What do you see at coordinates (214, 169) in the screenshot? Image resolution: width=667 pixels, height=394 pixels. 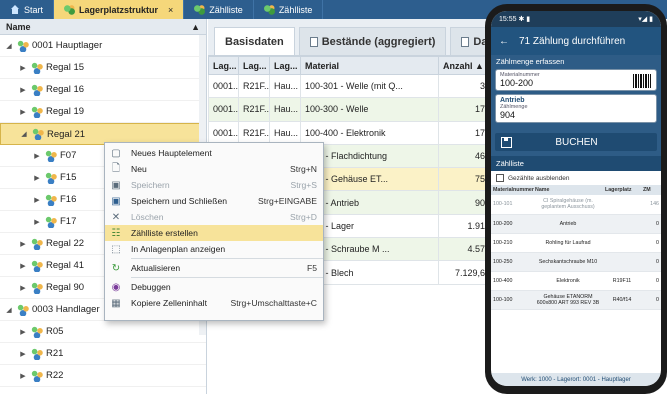 I see `menu-item-neu: 🗋 Neu Strg+N` at bounding box center [214, 169].